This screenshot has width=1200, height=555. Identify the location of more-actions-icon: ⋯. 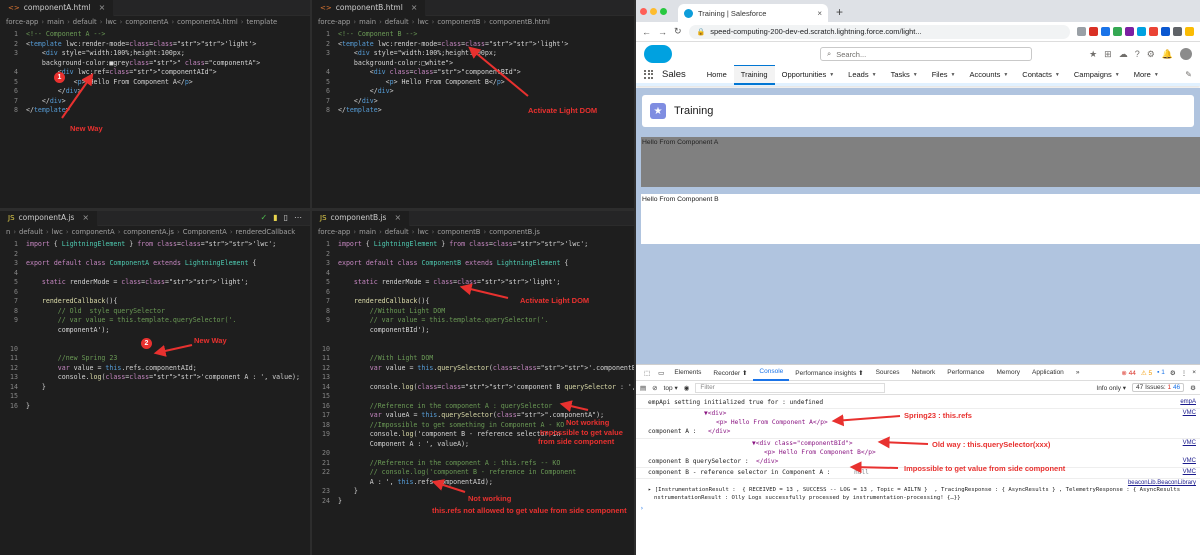
(298, 217).